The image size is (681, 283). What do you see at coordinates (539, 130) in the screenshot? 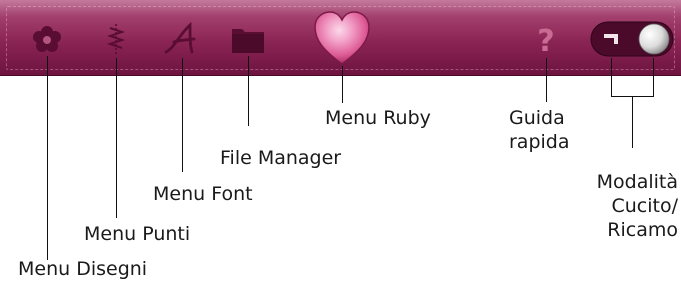
I see `label-guida-rapida: Guida rapida` at bounding box center [539, 130].